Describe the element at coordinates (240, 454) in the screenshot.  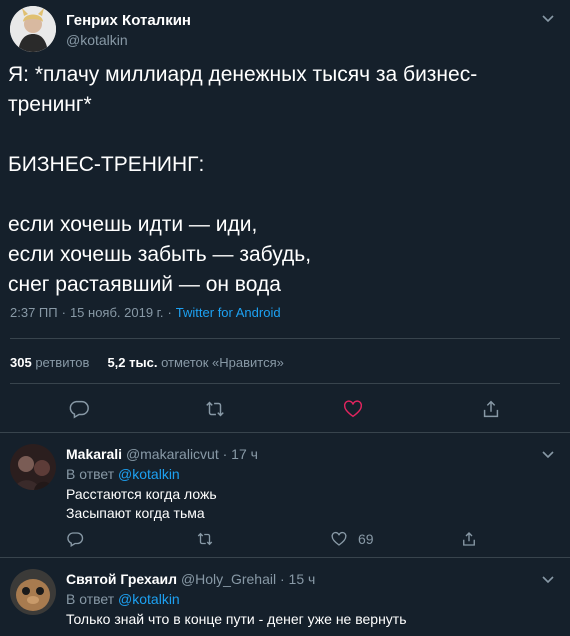
I see `reply-time: · 17 ч` at that location.